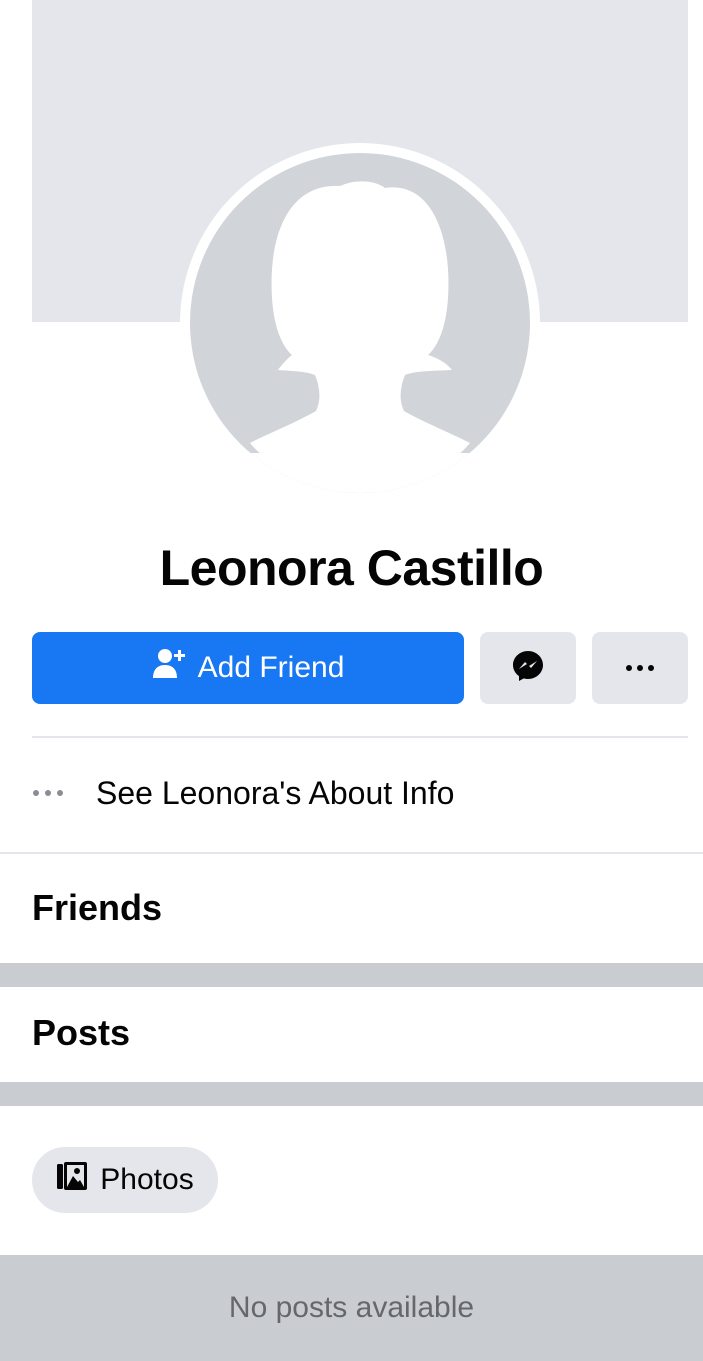 The width and height of the screenshot is (703, 1361). I want to click on message-button, so click(528, 668).